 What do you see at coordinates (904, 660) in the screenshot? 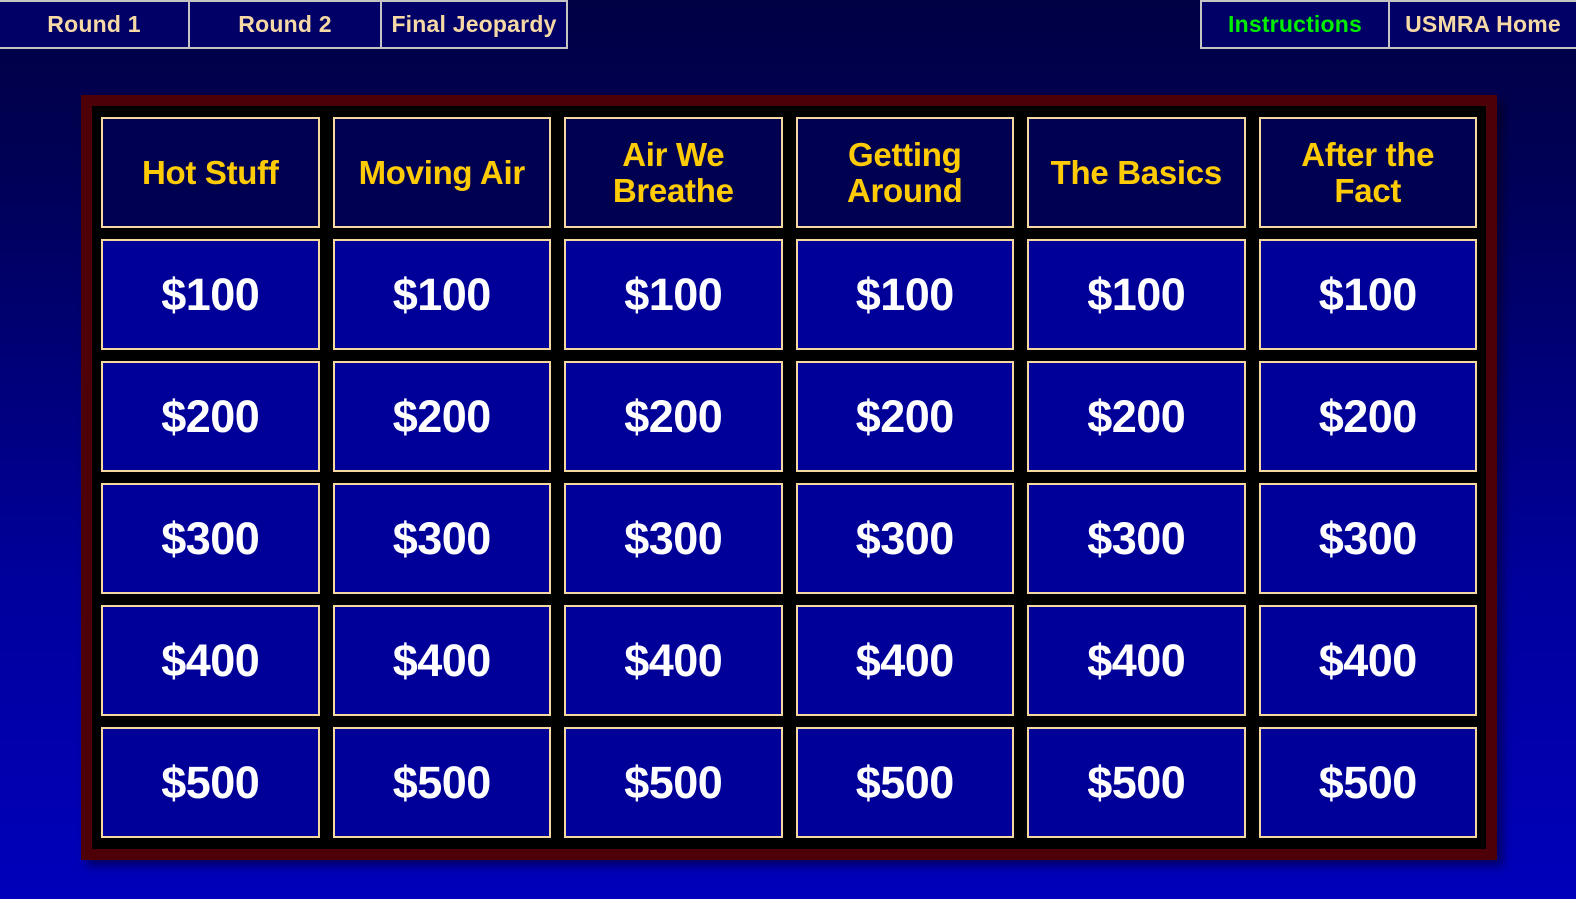
I see `clue-cell-c4-r4: $400` at bounding box center [904, 660].